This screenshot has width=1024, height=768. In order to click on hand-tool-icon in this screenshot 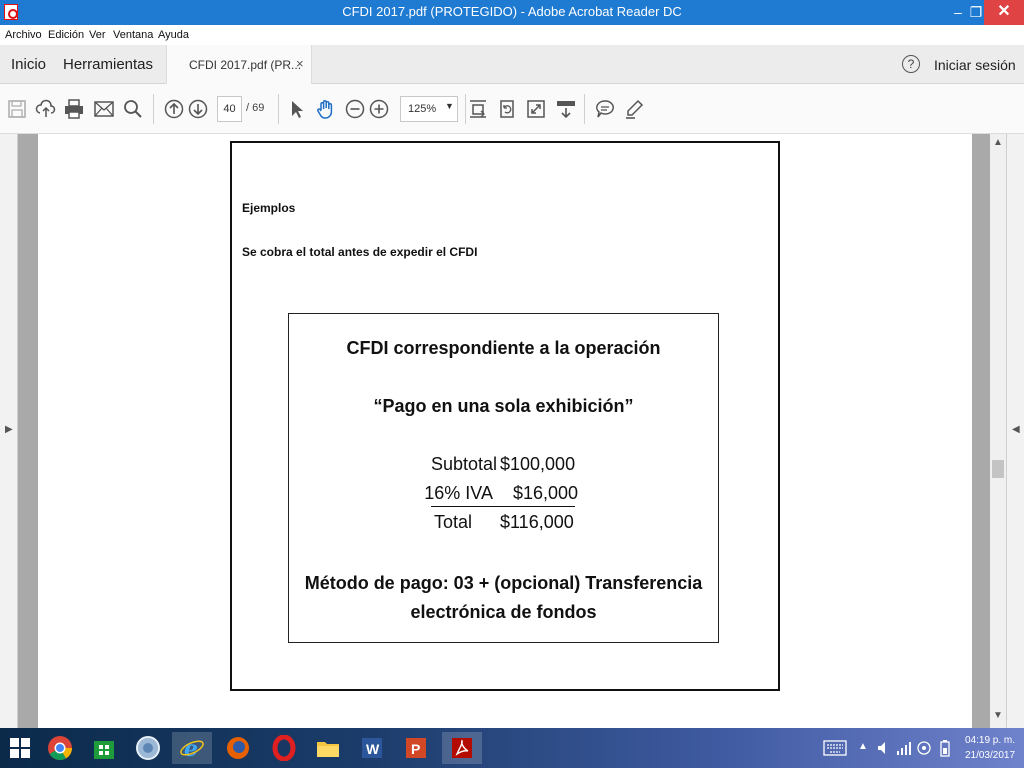, I will do `click(326, 109)`.